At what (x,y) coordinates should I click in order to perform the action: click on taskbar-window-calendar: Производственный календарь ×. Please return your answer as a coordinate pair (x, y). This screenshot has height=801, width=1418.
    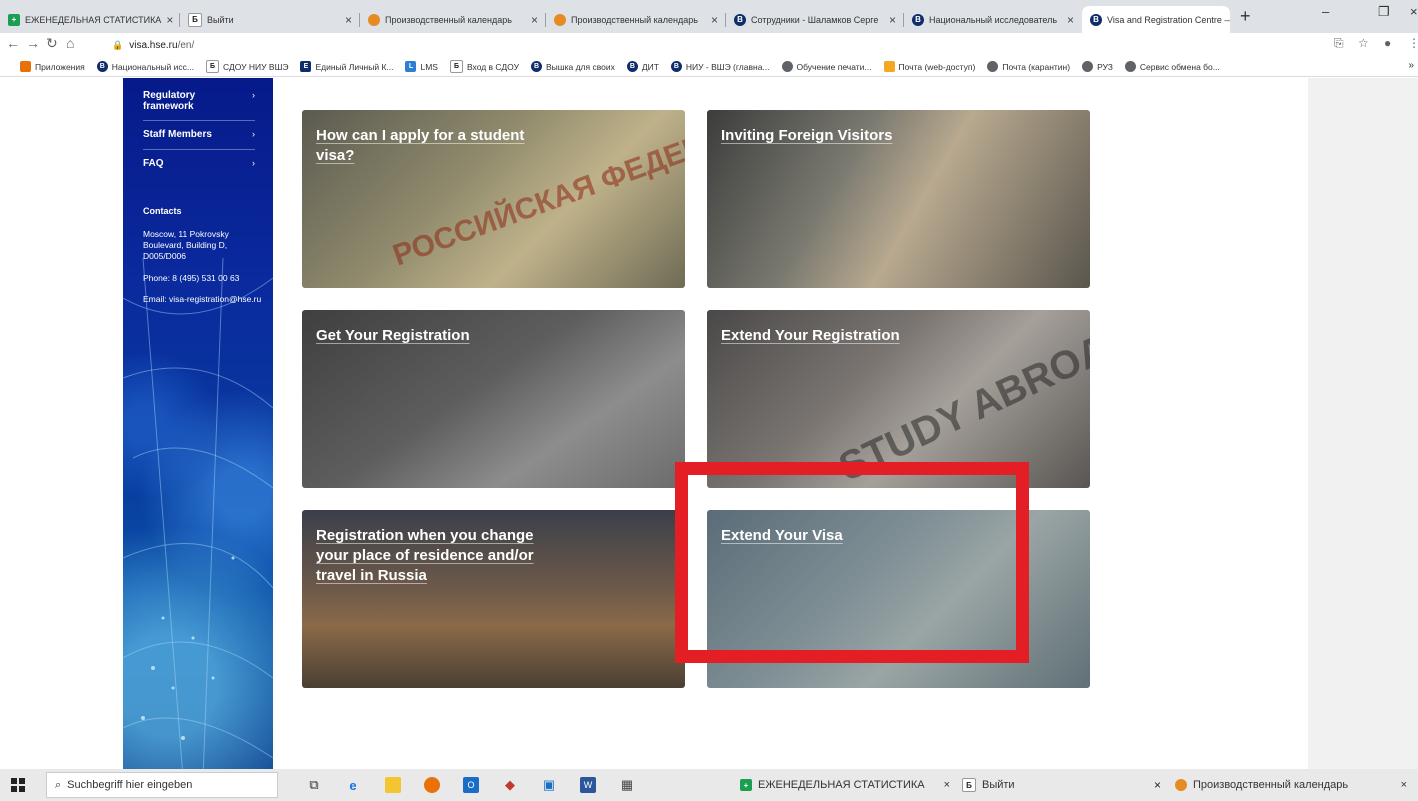
    Looking at the image, I should click on (1291, 785).